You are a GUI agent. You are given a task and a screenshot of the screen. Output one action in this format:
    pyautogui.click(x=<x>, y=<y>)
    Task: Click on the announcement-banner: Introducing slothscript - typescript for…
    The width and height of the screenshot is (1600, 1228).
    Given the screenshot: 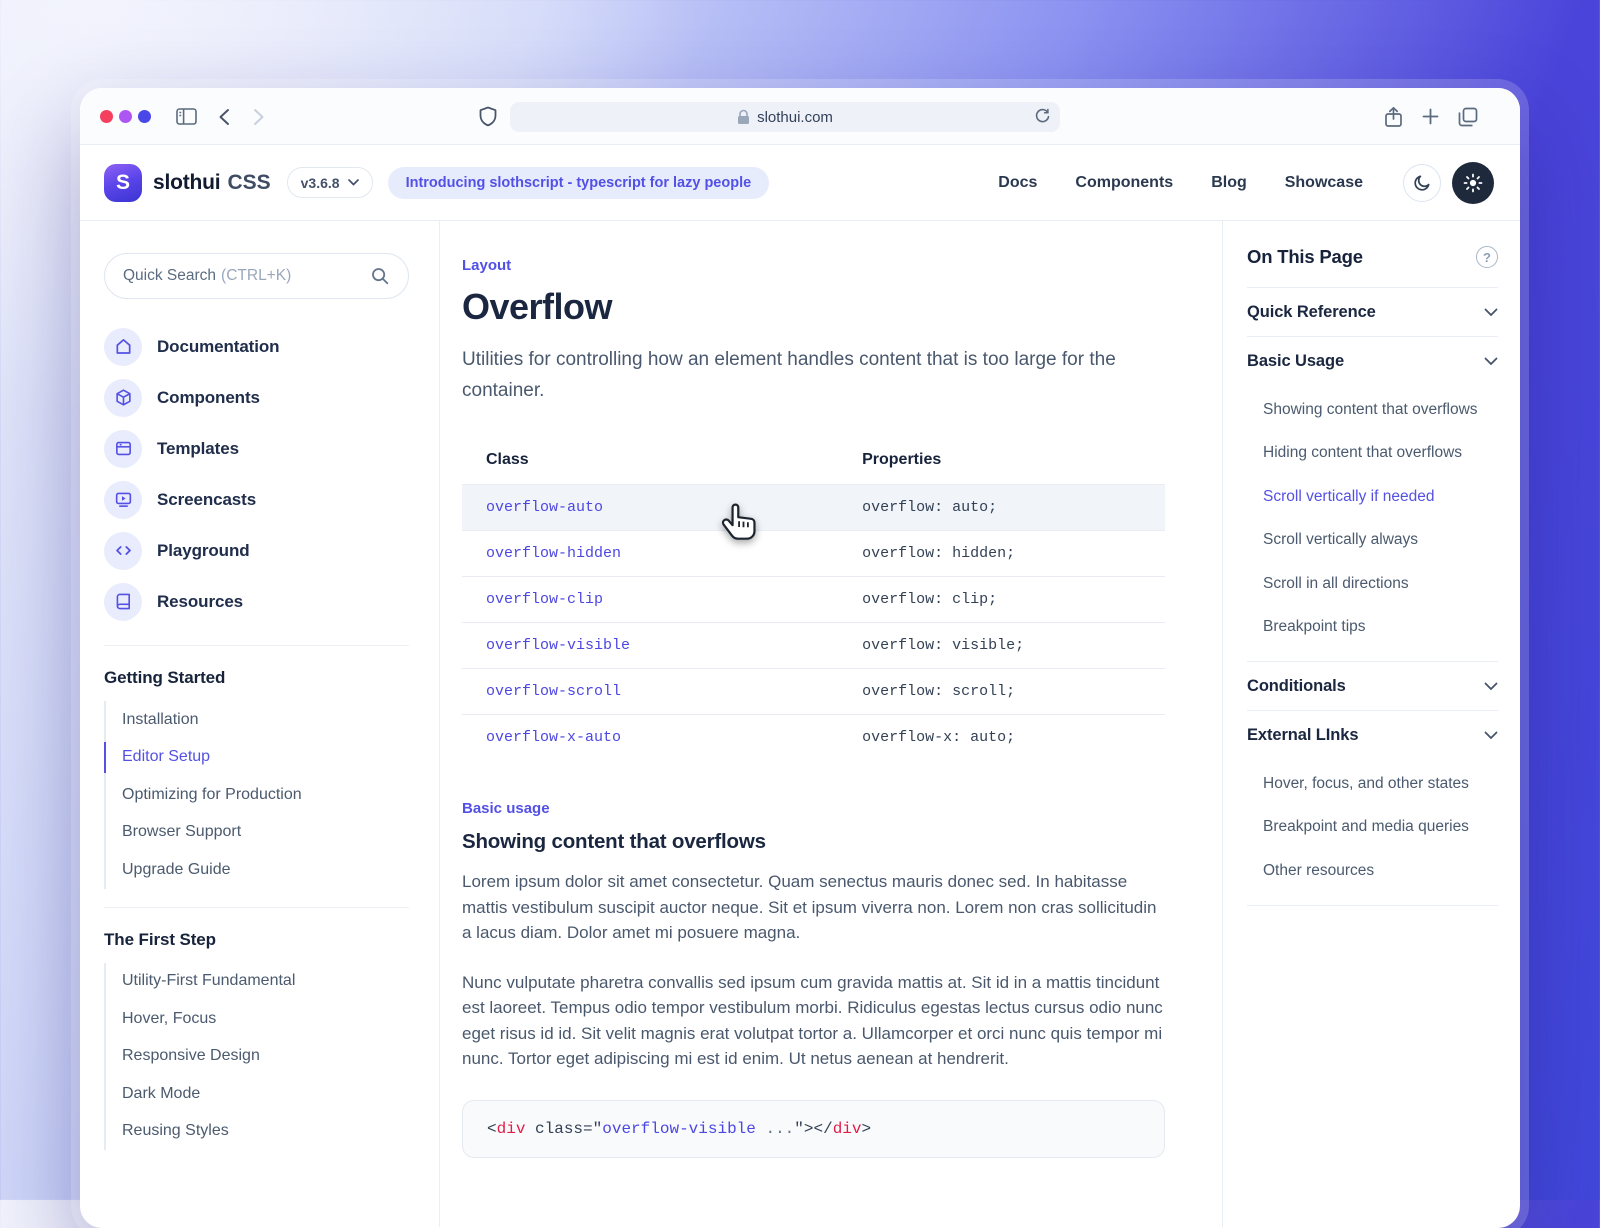 What is the action you would take?
    pyautogui.click(x=578, y=182)
    